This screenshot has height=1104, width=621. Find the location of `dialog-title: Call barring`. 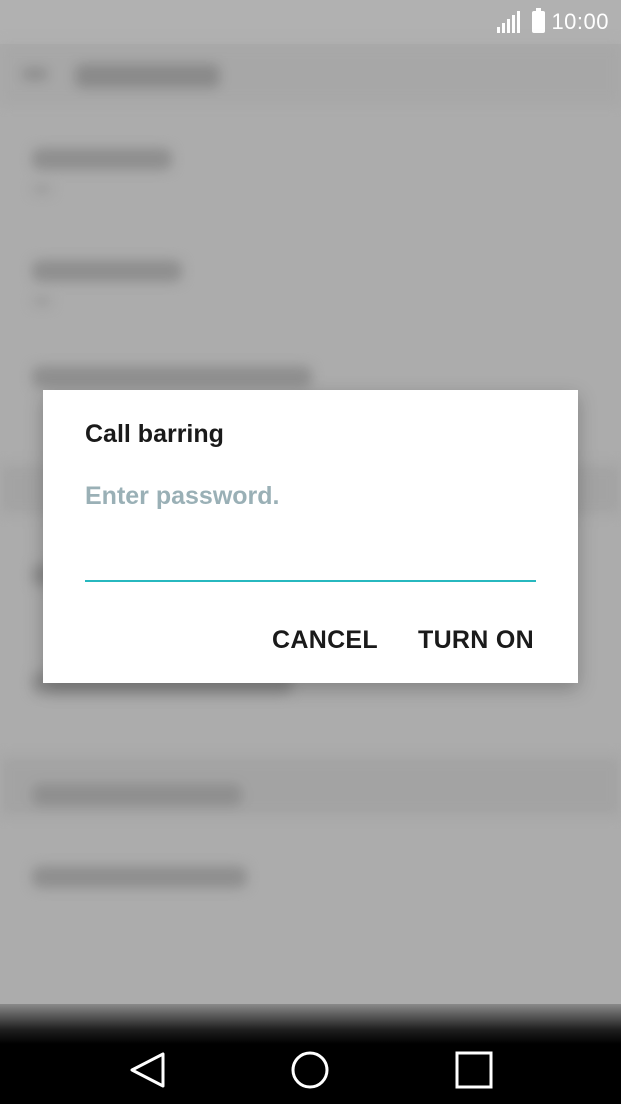

dialog-title: Call barring is located at coordinates (154, 434).